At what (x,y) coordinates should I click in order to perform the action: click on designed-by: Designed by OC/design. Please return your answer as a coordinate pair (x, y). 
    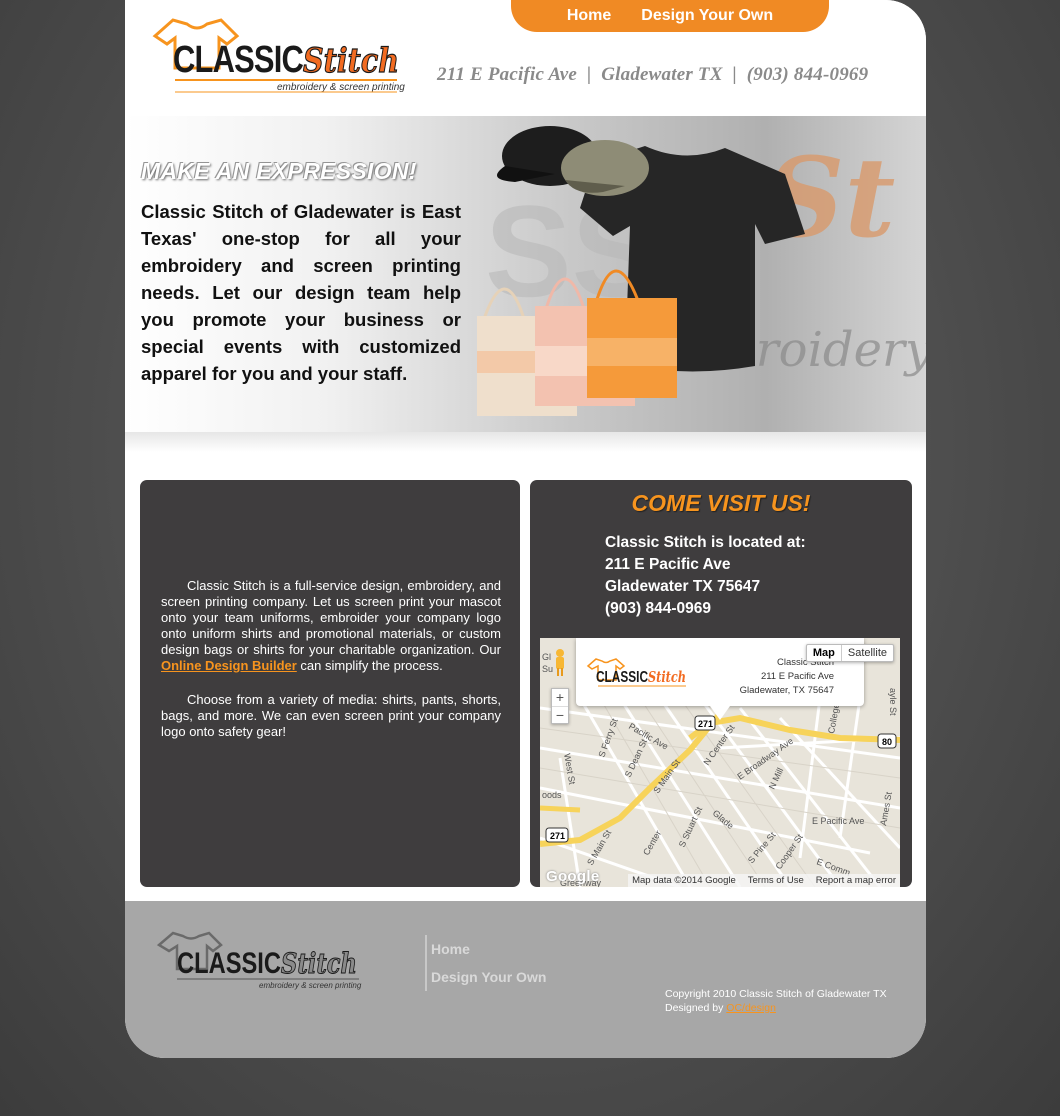
    Looking at the image, I should click on (776, 1008).